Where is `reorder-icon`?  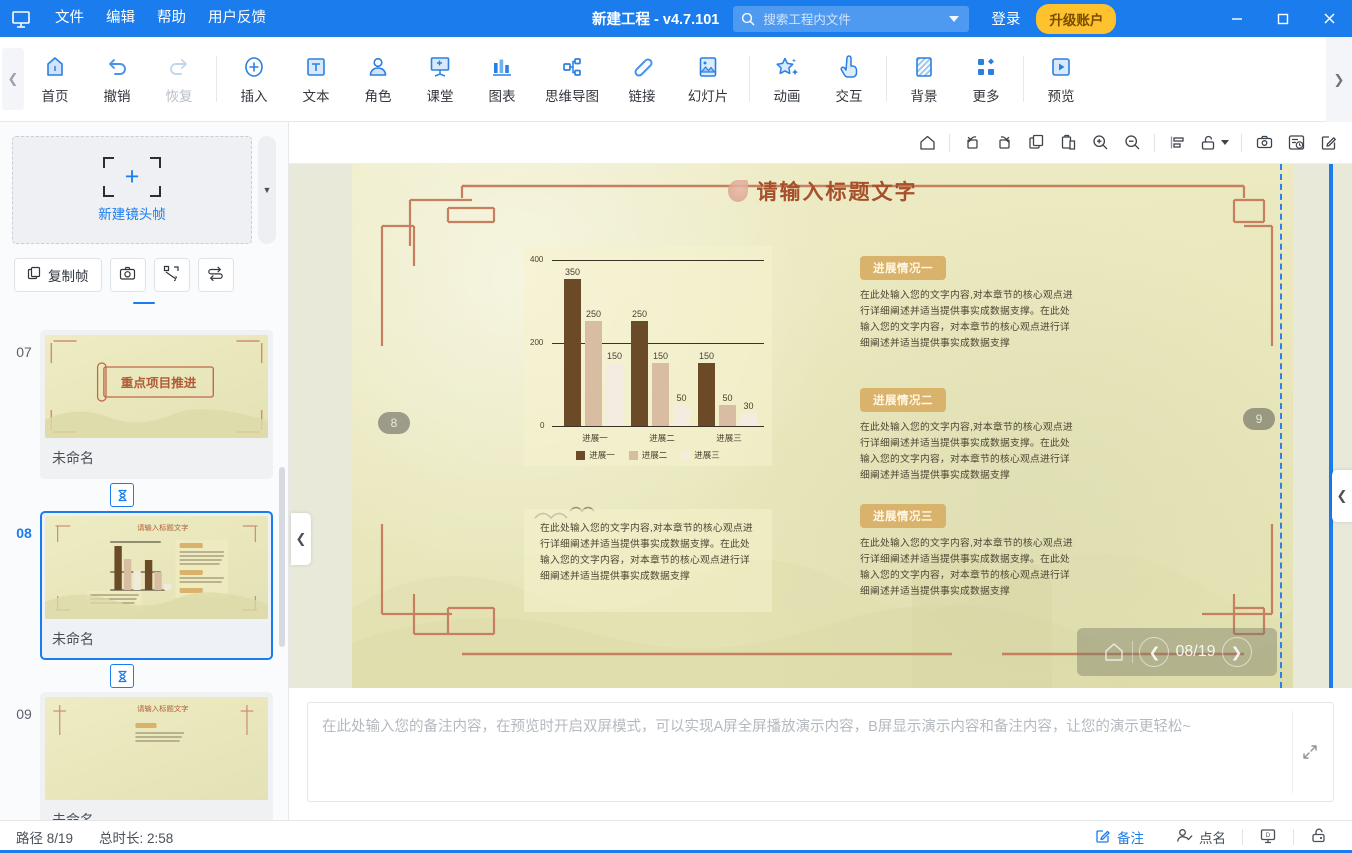
reorder-icon is located at coordinates (215, 275).